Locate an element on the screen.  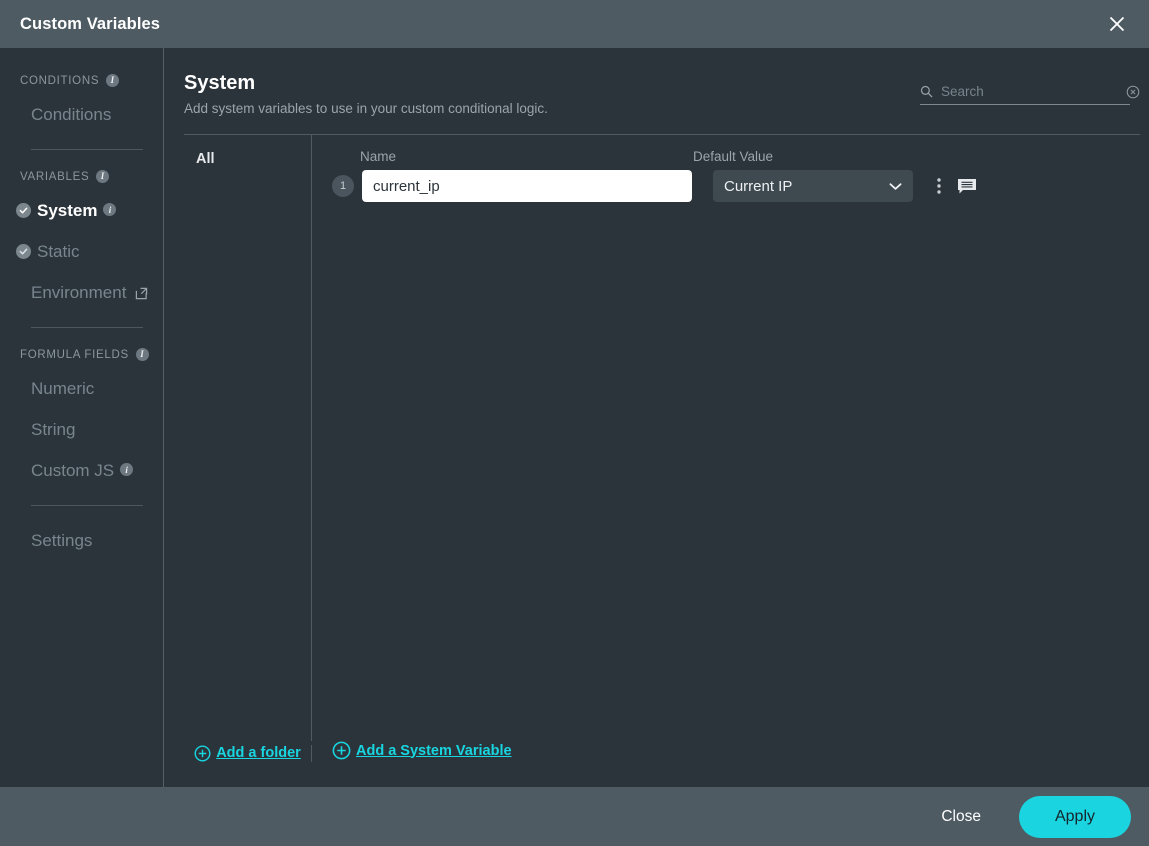
comment-icon is located at coordinates (967, 186).